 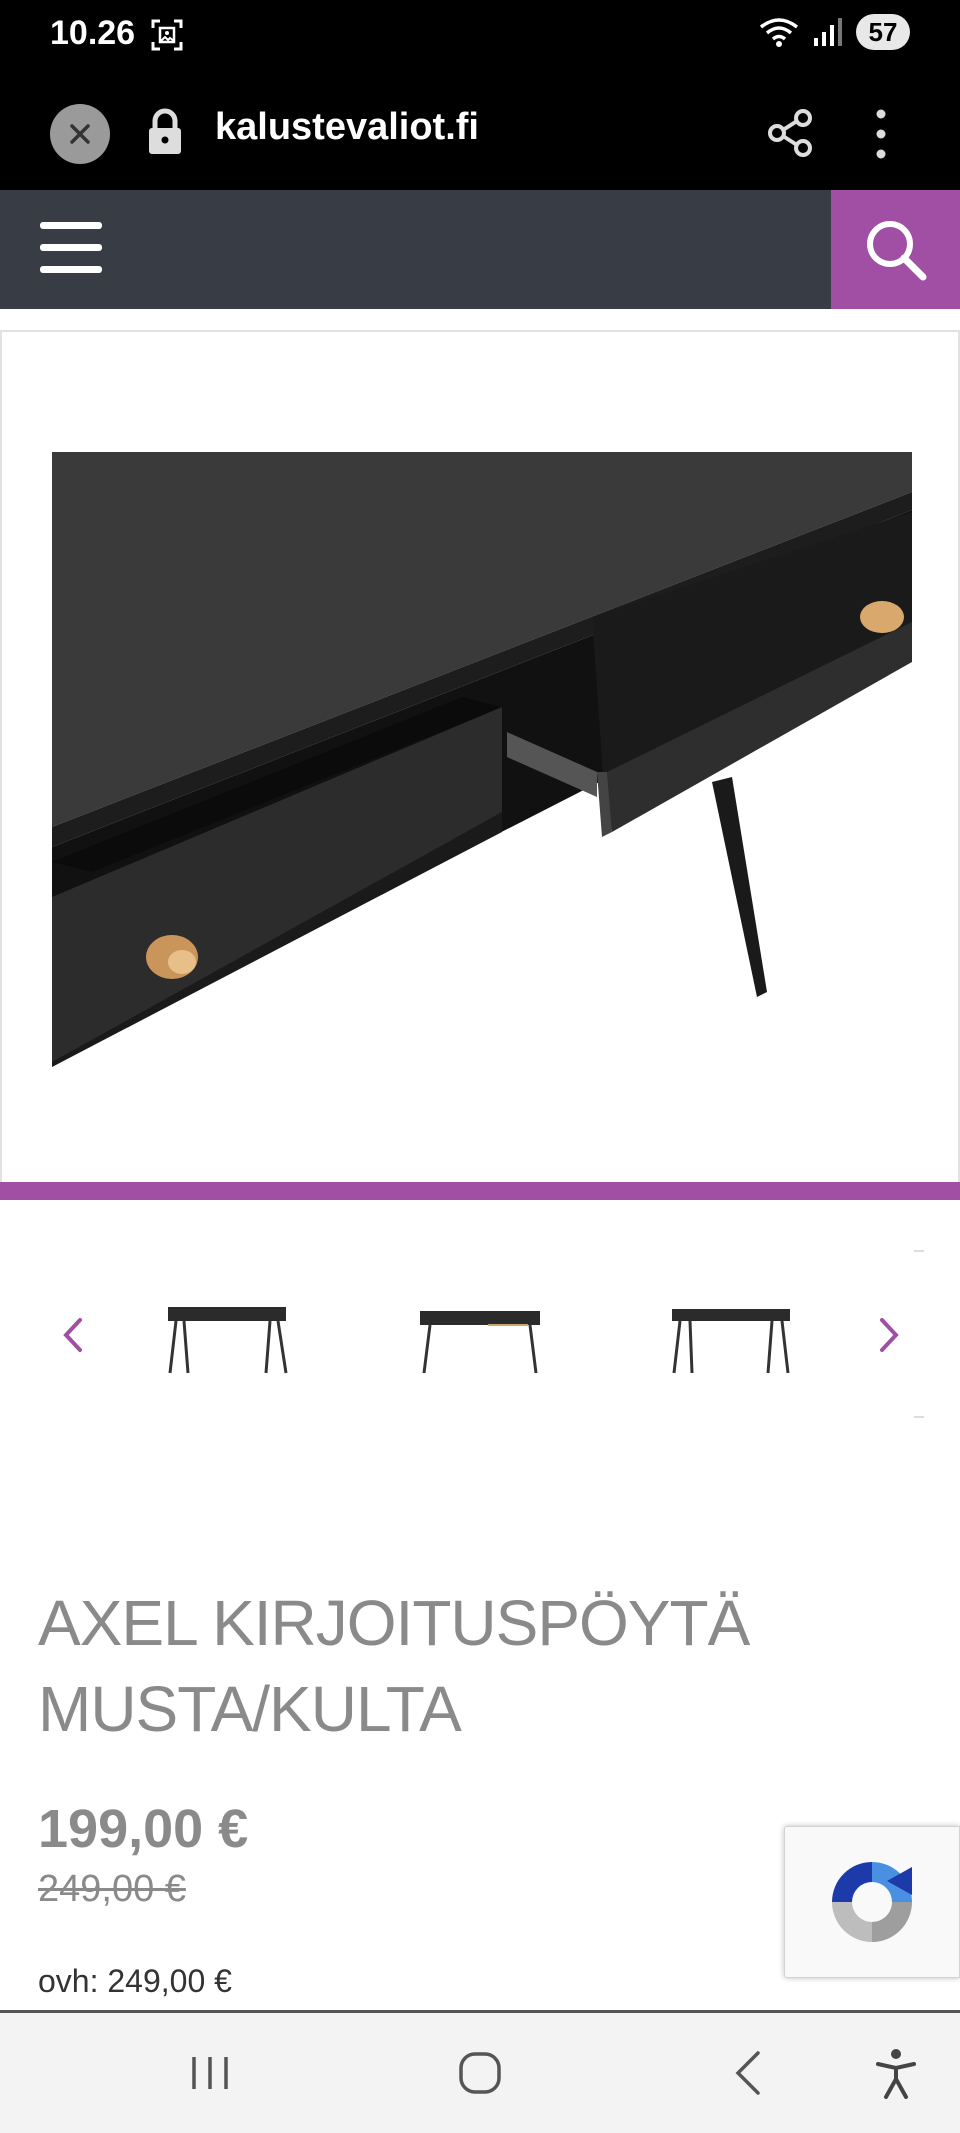 I want to click on close-tab-button, so click(x=80, y=134).